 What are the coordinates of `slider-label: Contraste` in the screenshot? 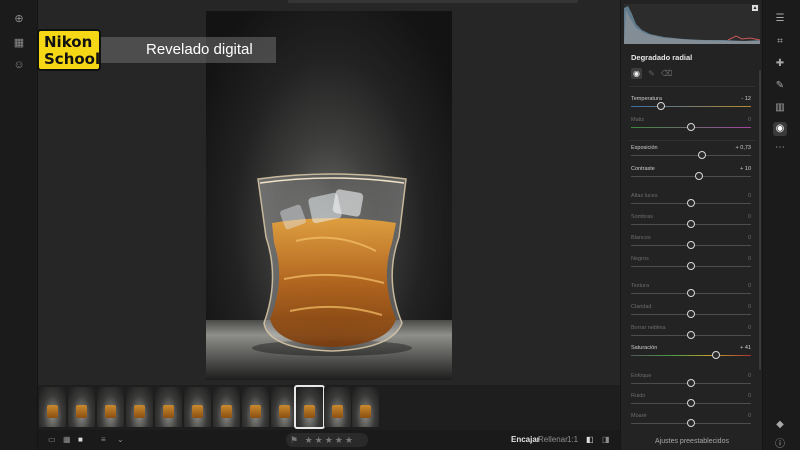 It's located at (643, 169).